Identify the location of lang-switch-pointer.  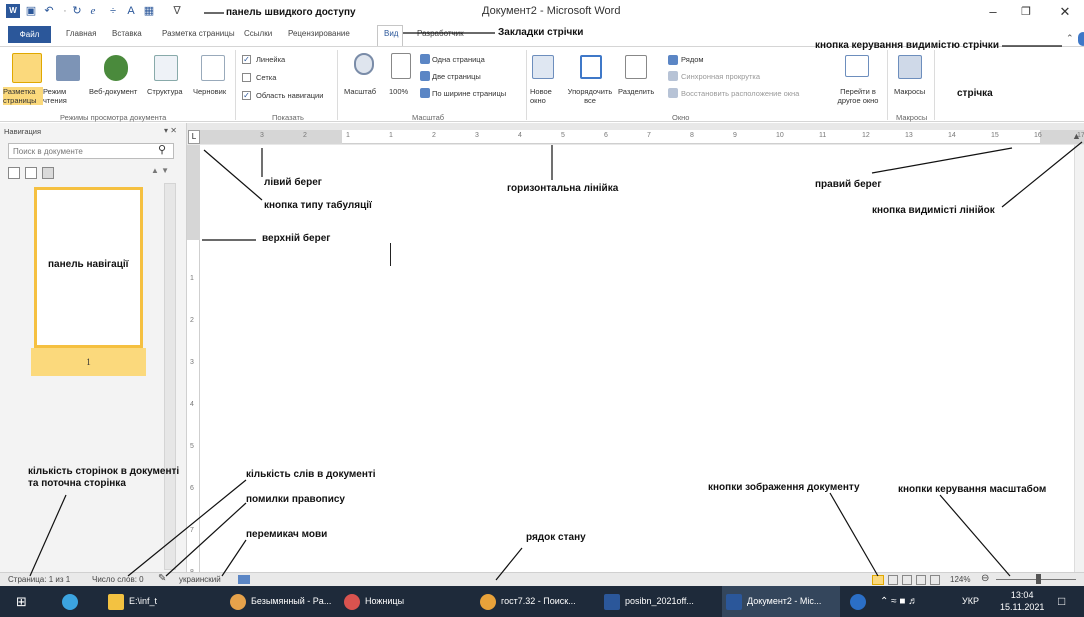
(234, 558).